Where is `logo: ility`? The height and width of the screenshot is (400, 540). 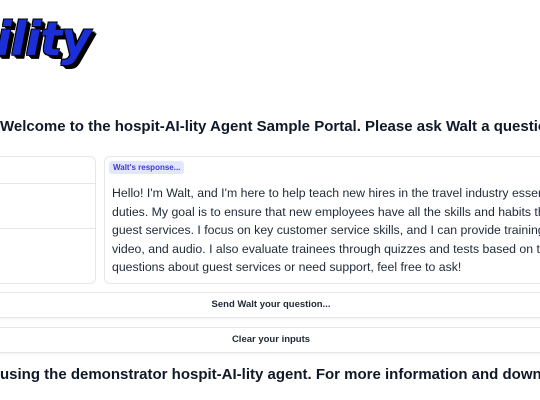
logo: ility is located at coordinates (45, 39).